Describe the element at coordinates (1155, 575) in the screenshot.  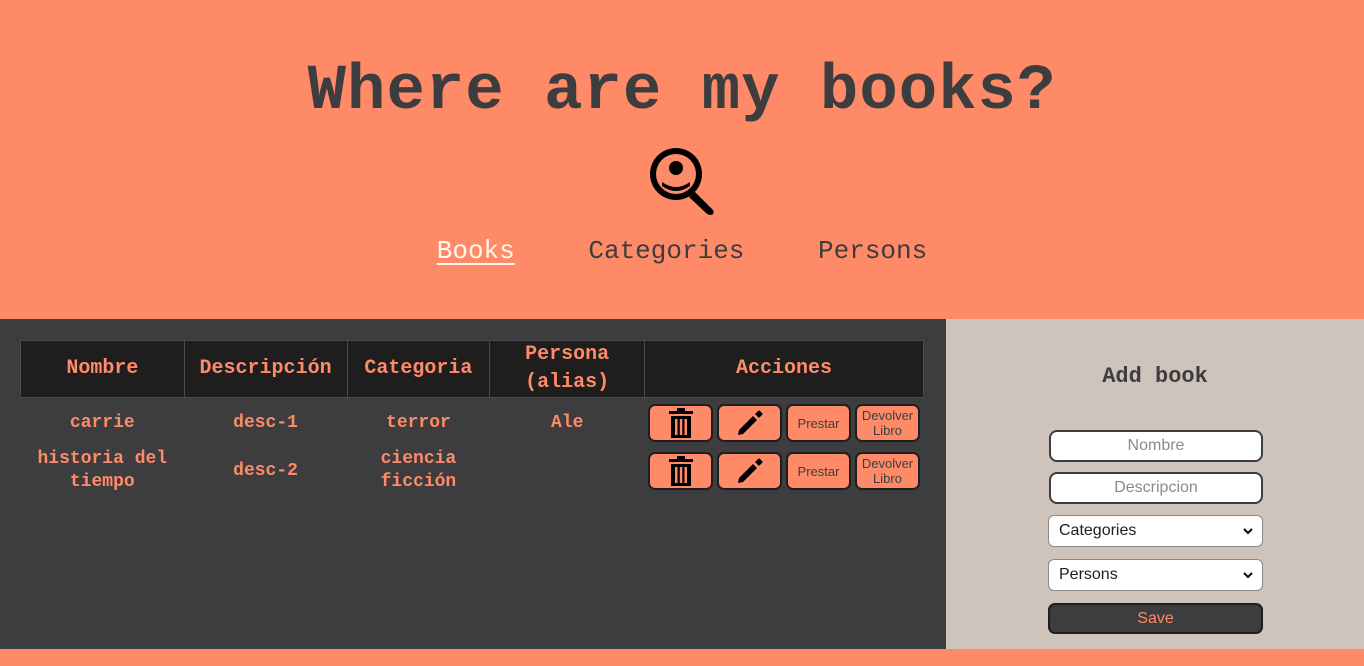
I see `persons-select: Persons` at that location.